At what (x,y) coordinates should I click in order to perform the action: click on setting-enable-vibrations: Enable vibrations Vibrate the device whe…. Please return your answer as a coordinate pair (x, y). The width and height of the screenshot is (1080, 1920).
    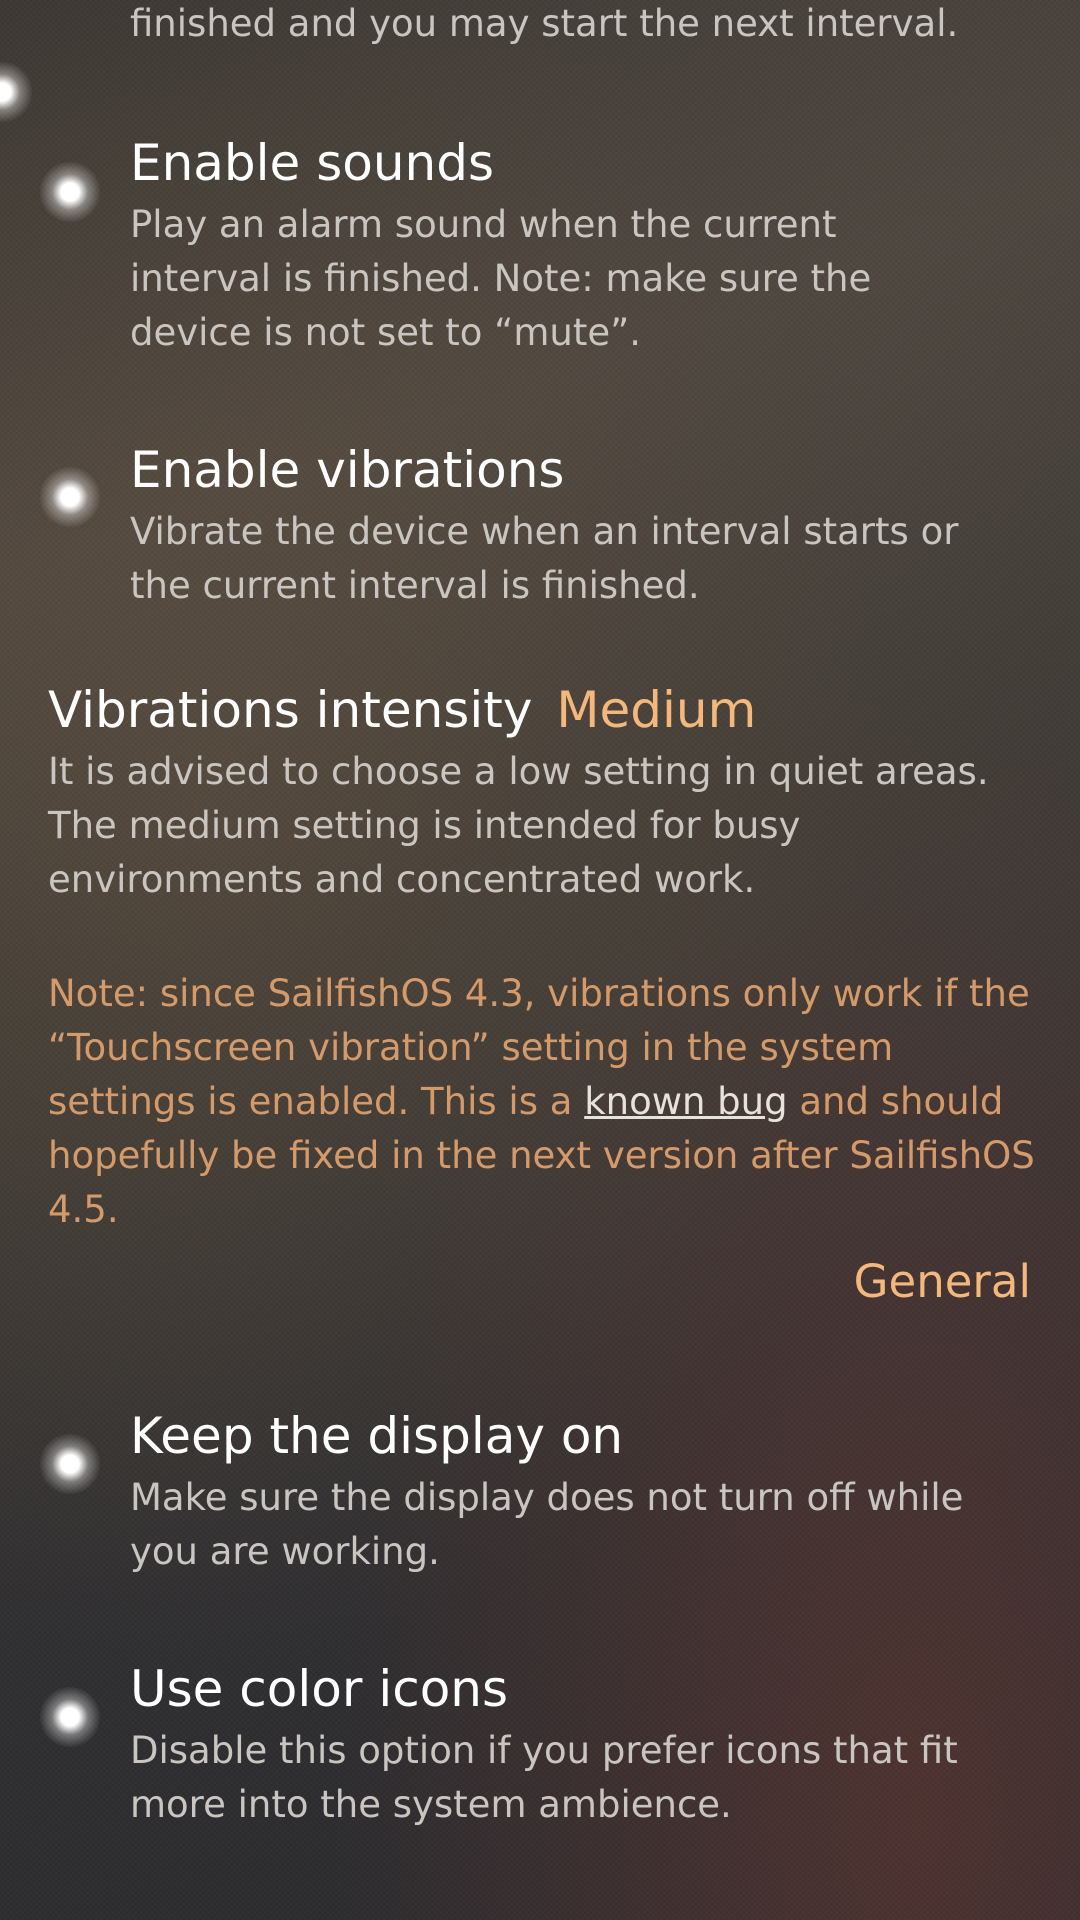
    Looking at the image, I should click on (540, 525).